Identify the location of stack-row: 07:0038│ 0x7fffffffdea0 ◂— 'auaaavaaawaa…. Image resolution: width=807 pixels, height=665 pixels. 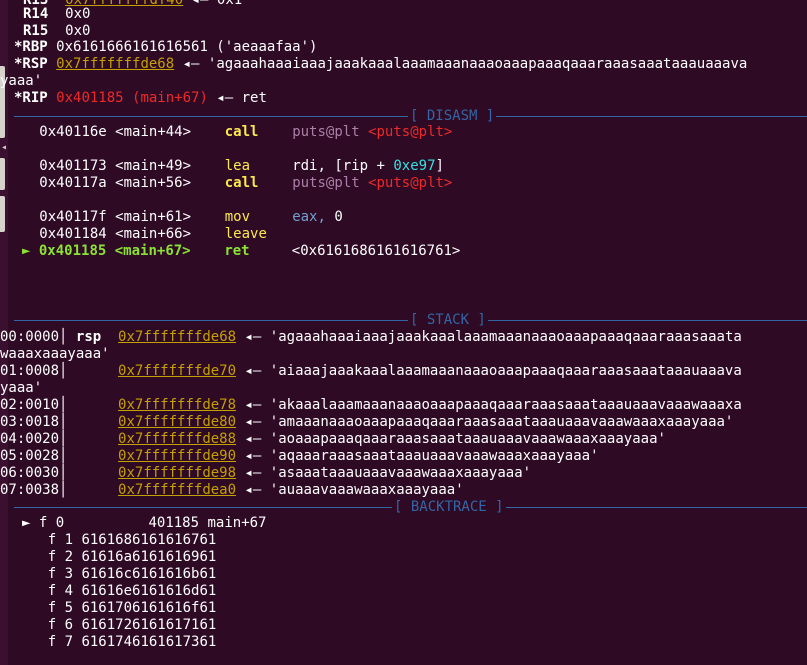
(232, 490).